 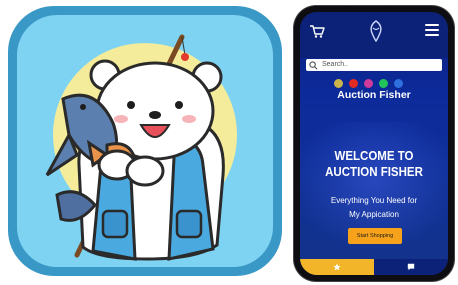 I want to click on youtube-icon, so click(x=353, y=83).